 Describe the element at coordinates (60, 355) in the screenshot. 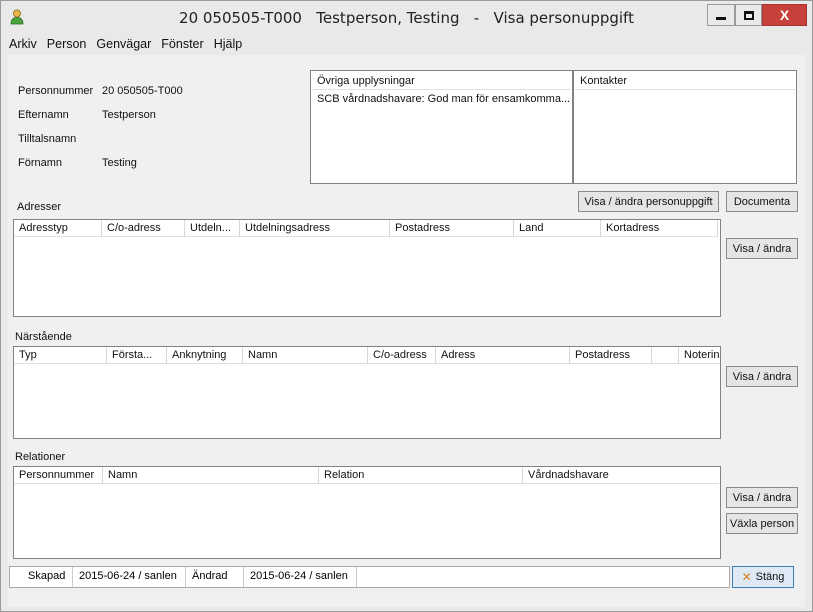

I see `column-header: Typ` at that location.